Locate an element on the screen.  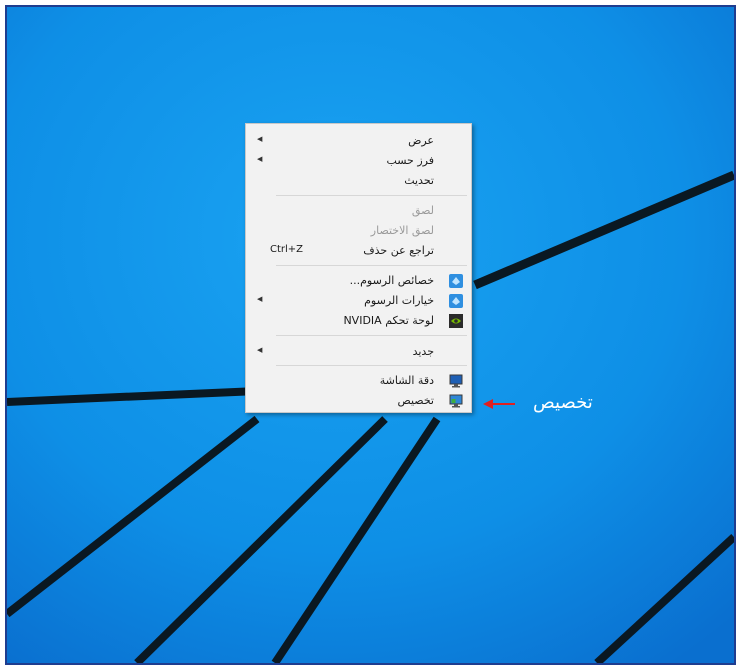
menu-item-label: دقة الشاشة is located at coordinates (406, 380).